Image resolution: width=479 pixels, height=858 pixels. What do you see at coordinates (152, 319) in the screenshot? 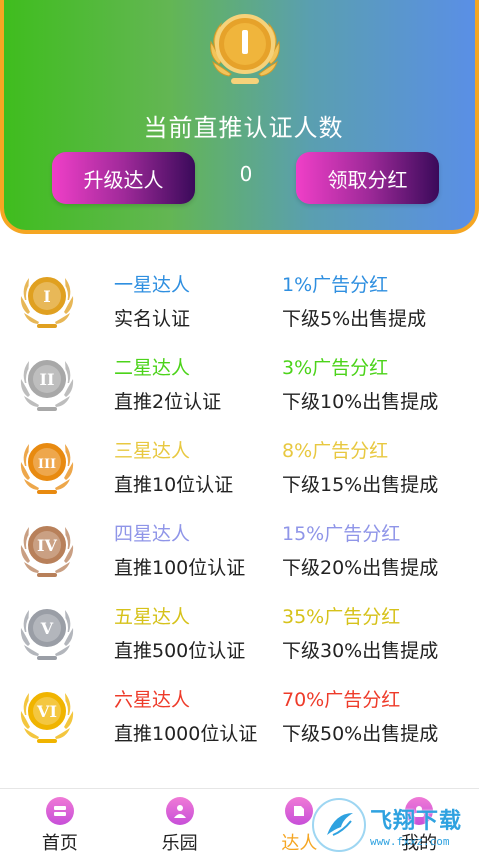
I see `level-requirement: 实名认证` at bounding box center [152, 319].